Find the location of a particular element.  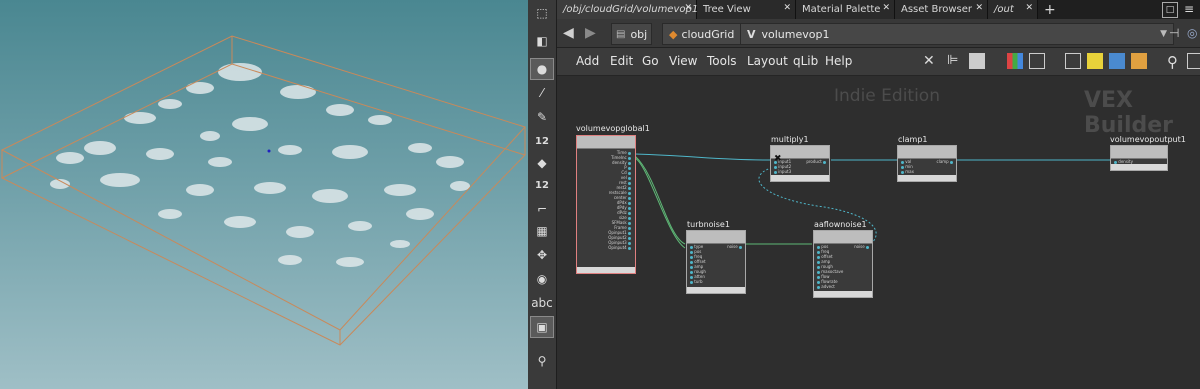

tree-icon: ⊫ is located at coordinates (955, 61).